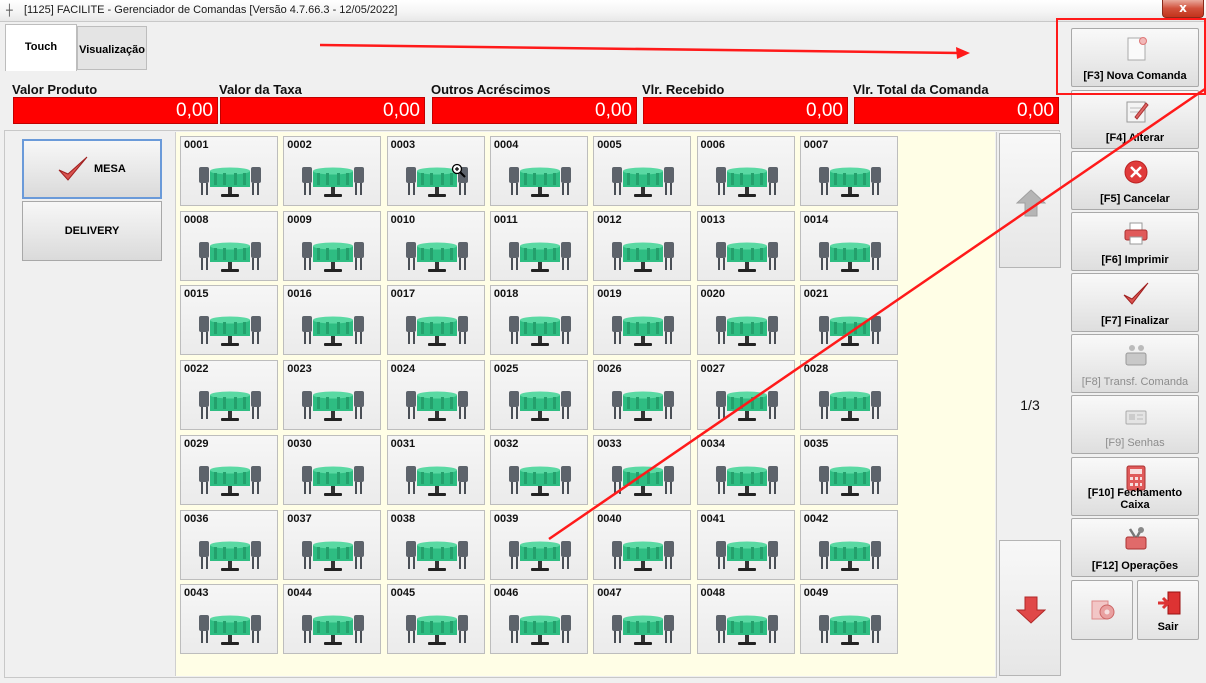 This screenshot has height=683, width=1206. I want to click on table-0046-button: 0046, so click(538, 619).